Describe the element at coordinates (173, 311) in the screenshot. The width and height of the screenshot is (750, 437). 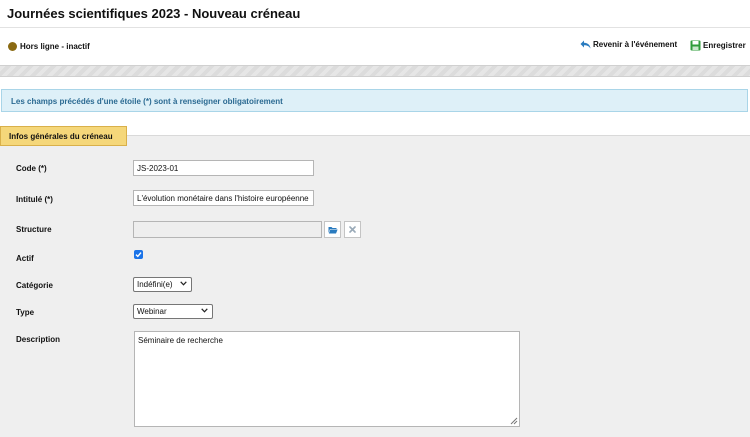
I see `type-select: Webinar` at that location.